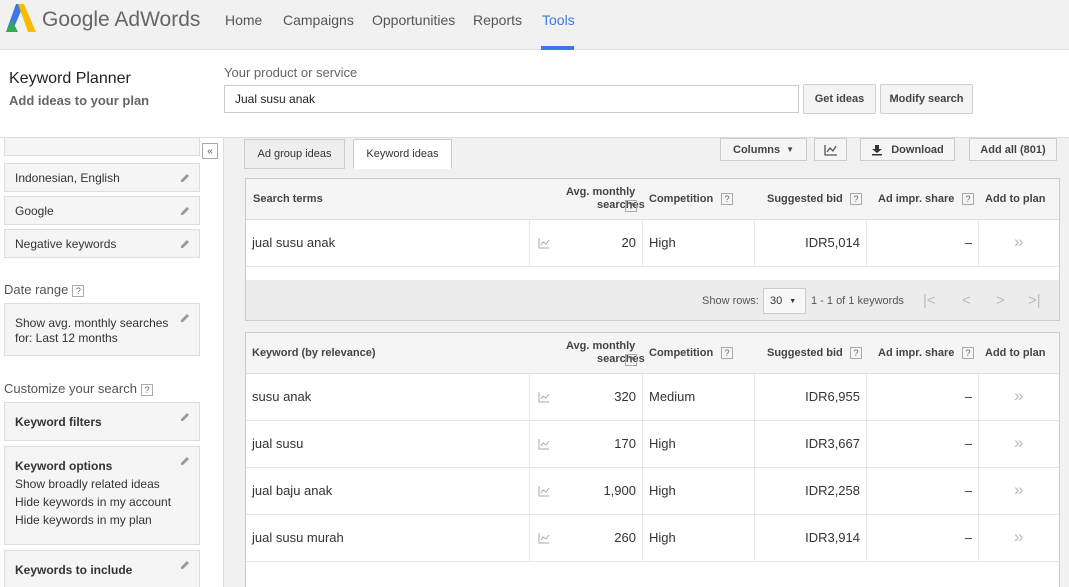 This screenshot has height=587, width=1069. Describe the element at coordinates (511, 99) in the screenshot. I see `product-input` at that location.